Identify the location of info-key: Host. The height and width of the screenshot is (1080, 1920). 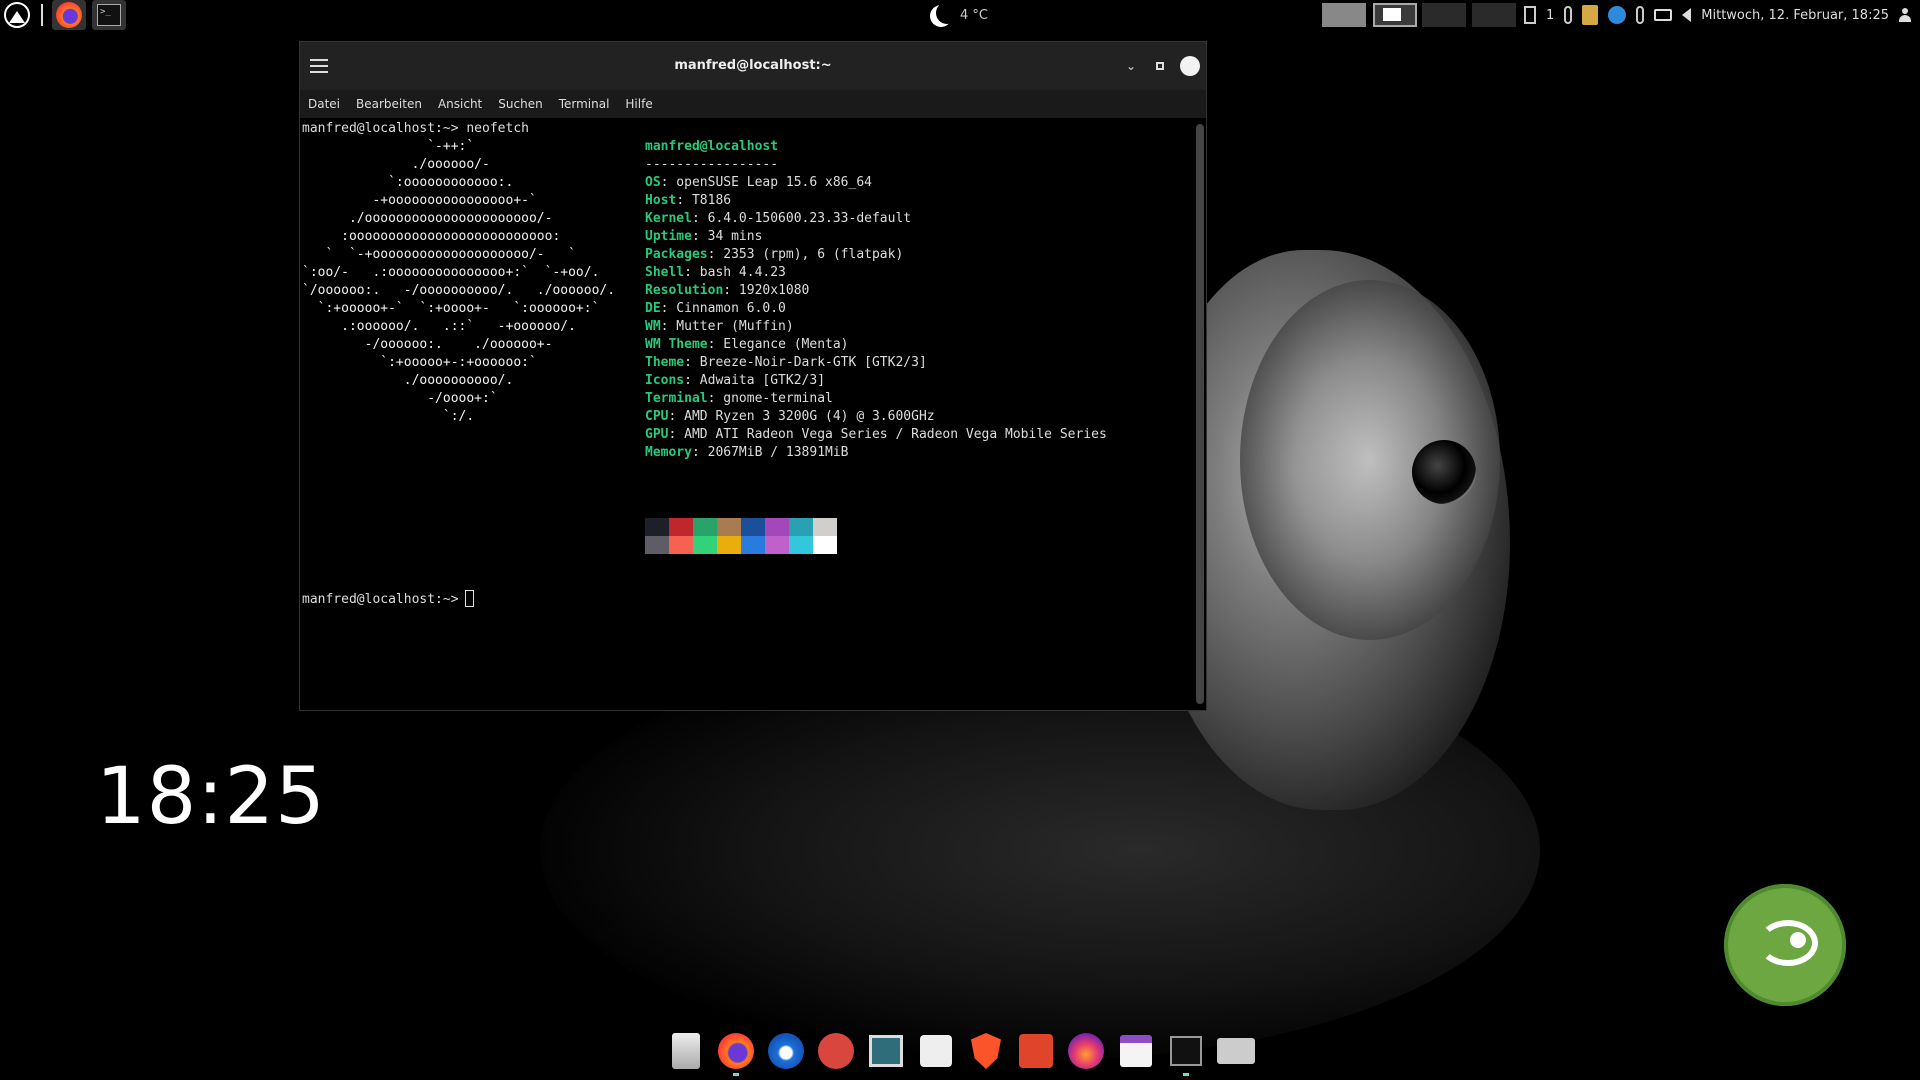
(661, 200).